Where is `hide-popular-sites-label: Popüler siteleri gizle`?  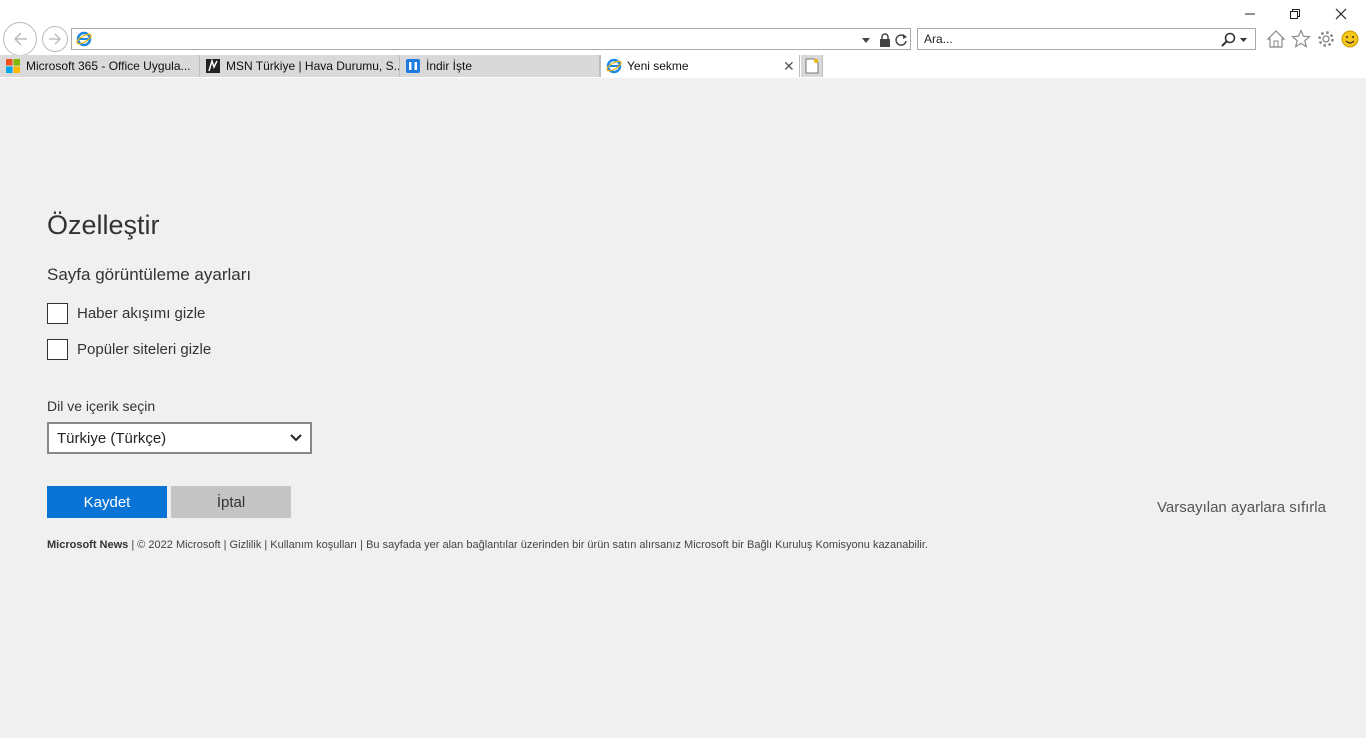
hide-popular-sites-label: Popüler siteleri gizle is located at coordinates (144, 349).